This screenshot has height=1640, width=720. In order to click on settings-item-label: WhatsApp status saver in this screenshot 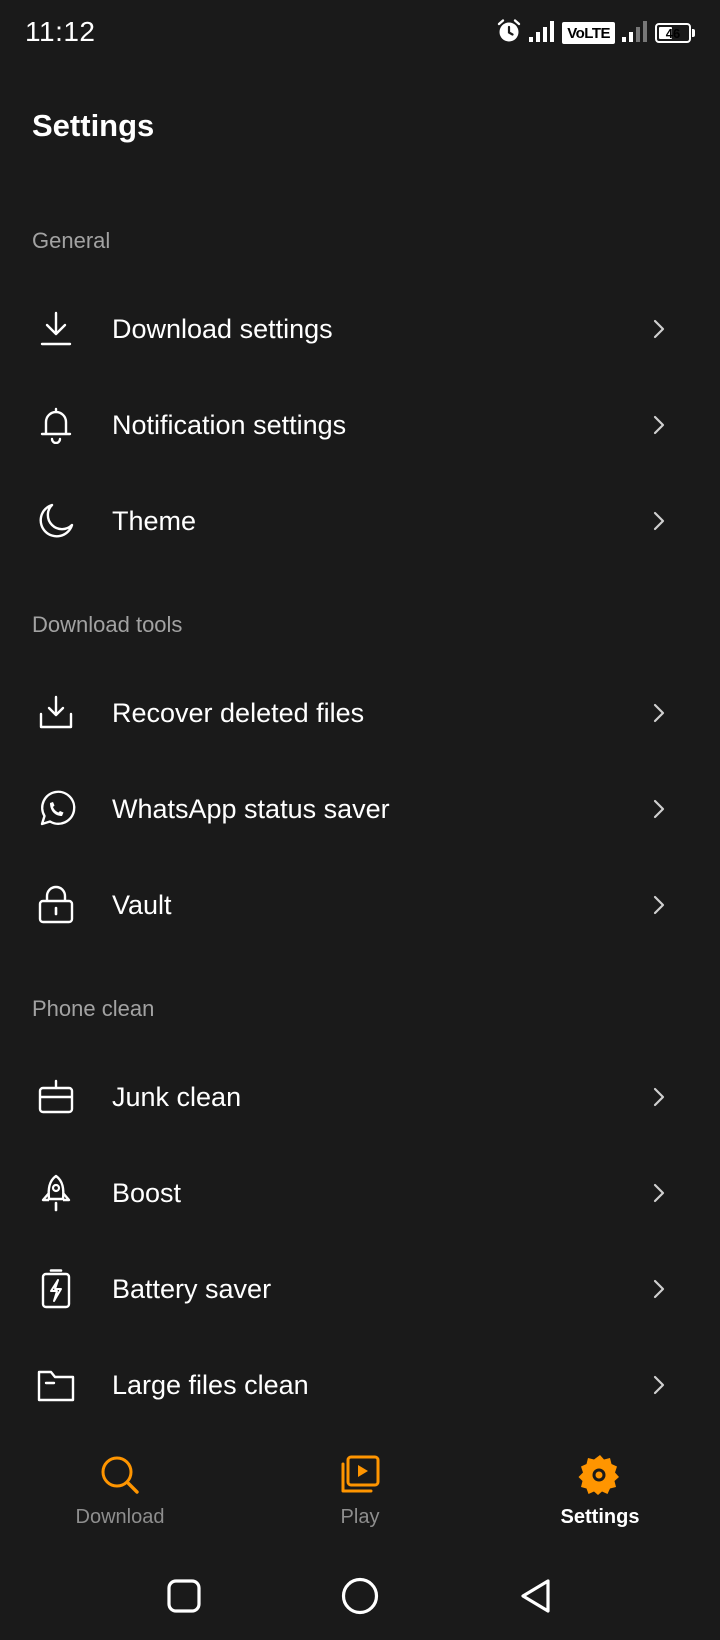, I will do `click(251, 808)`.